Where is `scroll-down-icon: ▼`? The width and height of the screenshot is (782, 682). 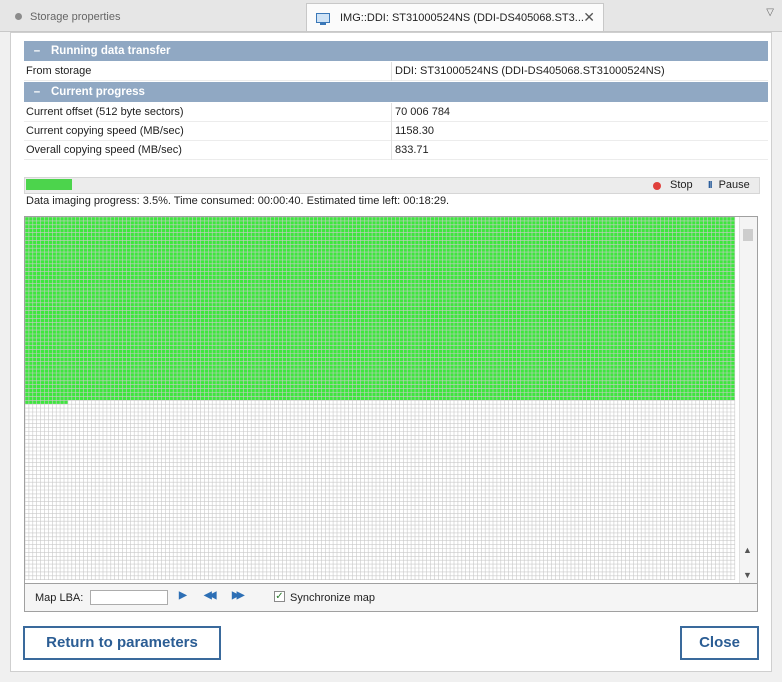 scroll-down-icon: ▼ is located at coordinates (747, 575).